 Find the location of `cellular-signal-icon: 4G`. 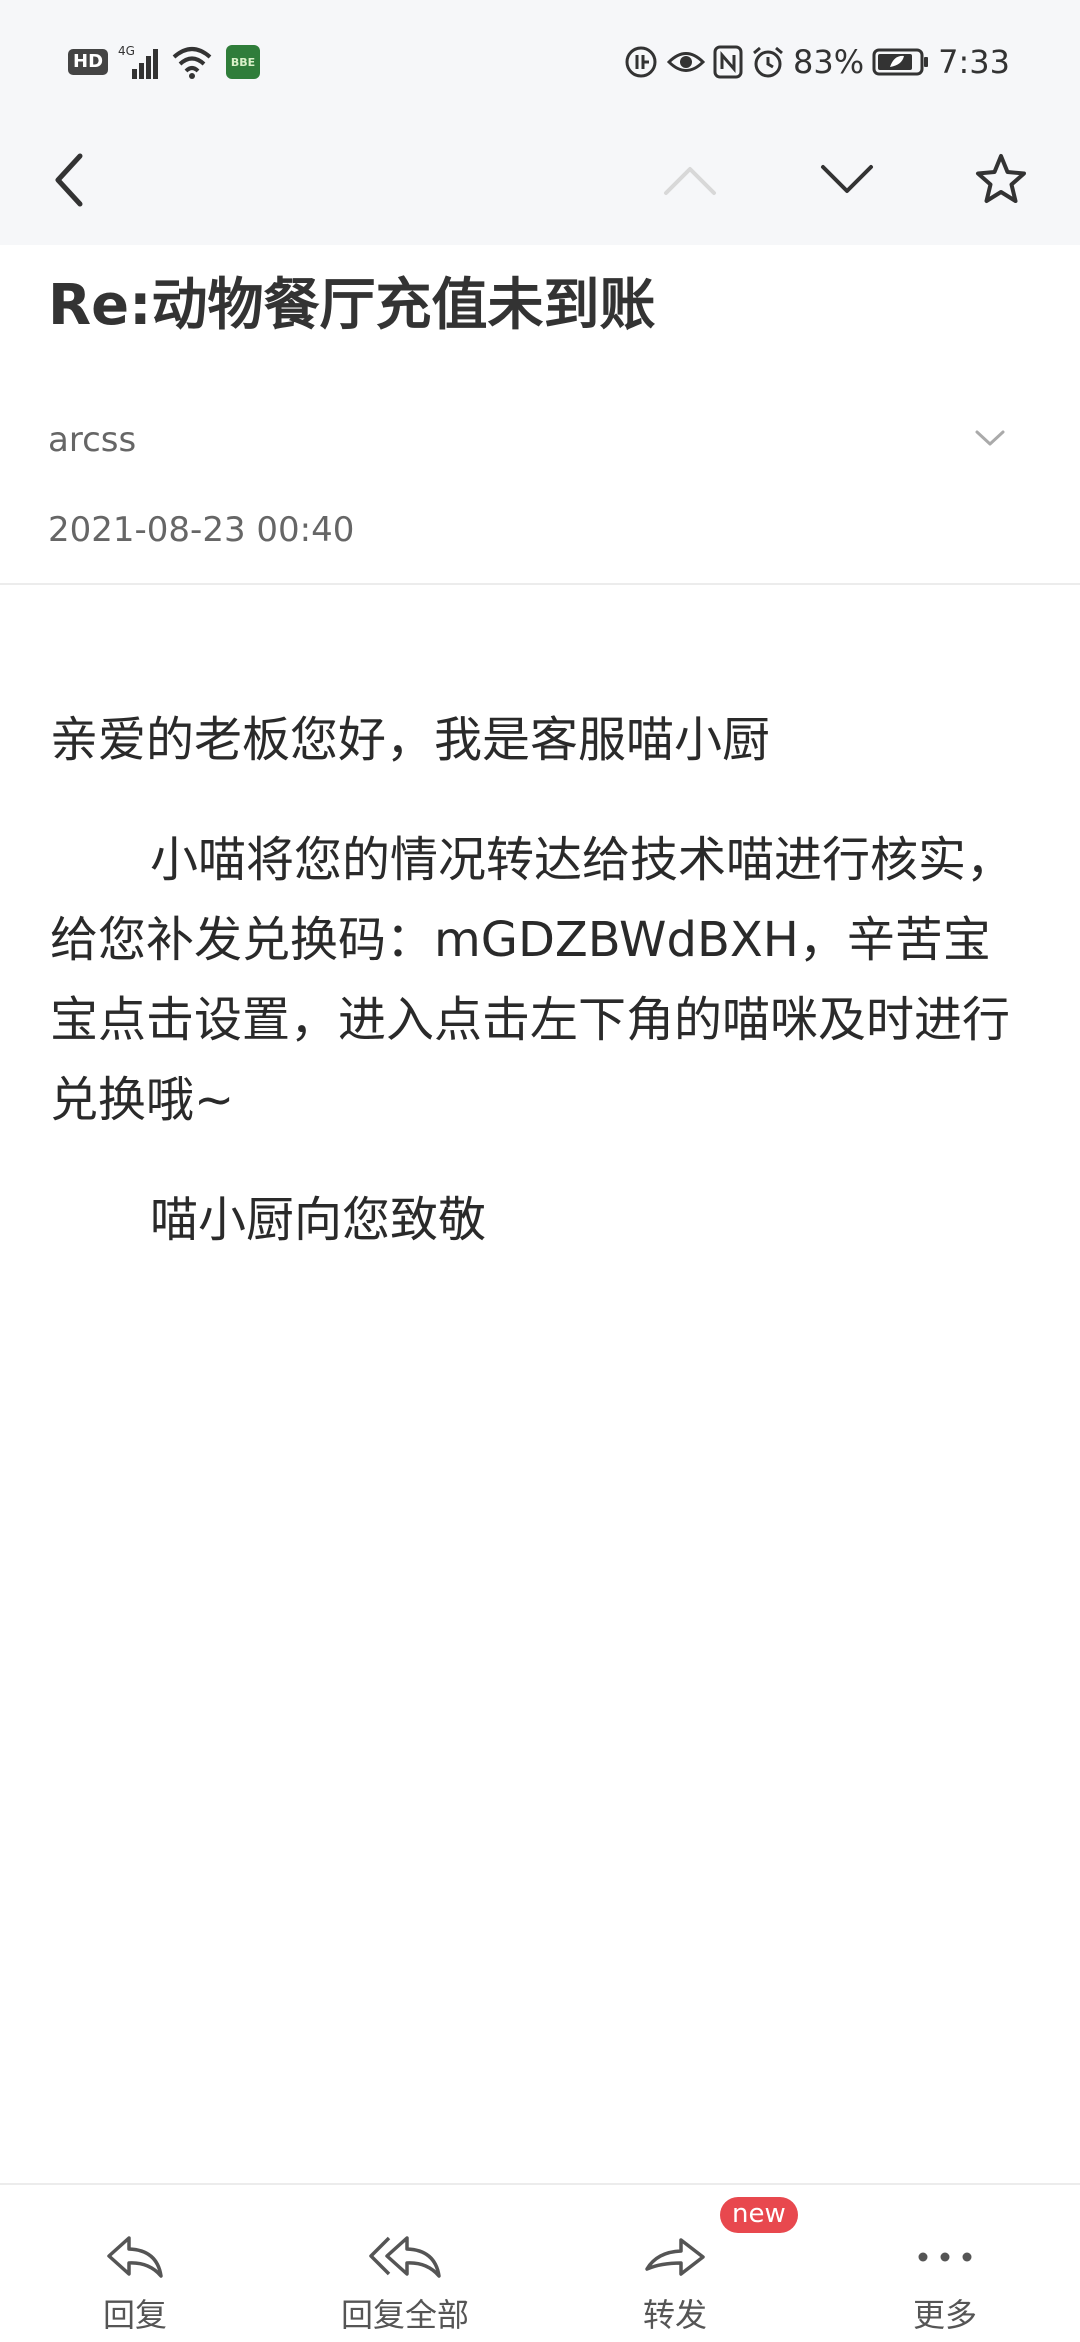

cellular-signal-icon: 4G is located at coordinates (140, 62).